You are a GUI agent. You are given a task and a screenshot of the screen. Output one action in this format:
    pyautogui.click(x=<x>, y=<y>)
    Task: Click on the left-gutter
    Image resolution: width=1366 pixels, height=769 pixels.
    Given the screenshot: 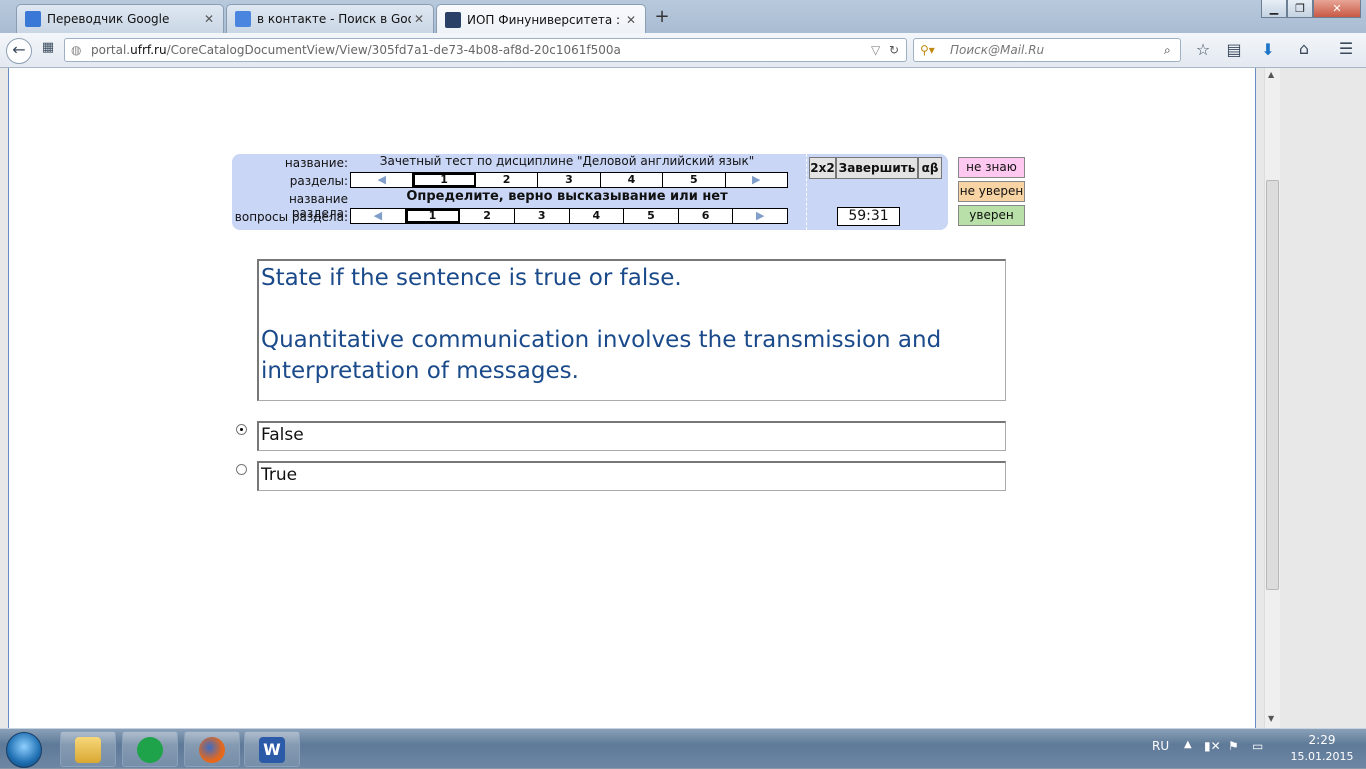 What is the action you would take?
    pyautogui.click(x=4, y=398)
    